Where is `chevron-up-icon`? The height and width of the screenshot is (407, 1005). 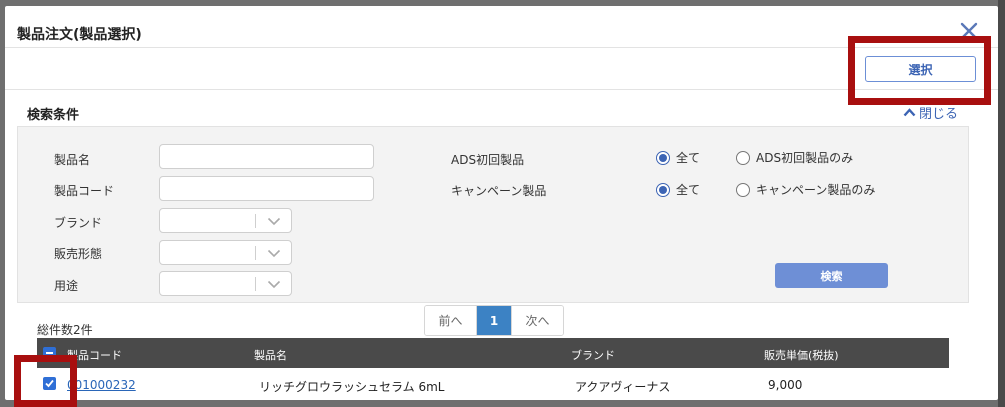
chevron-up-icon is located at coordinates (909, 112).